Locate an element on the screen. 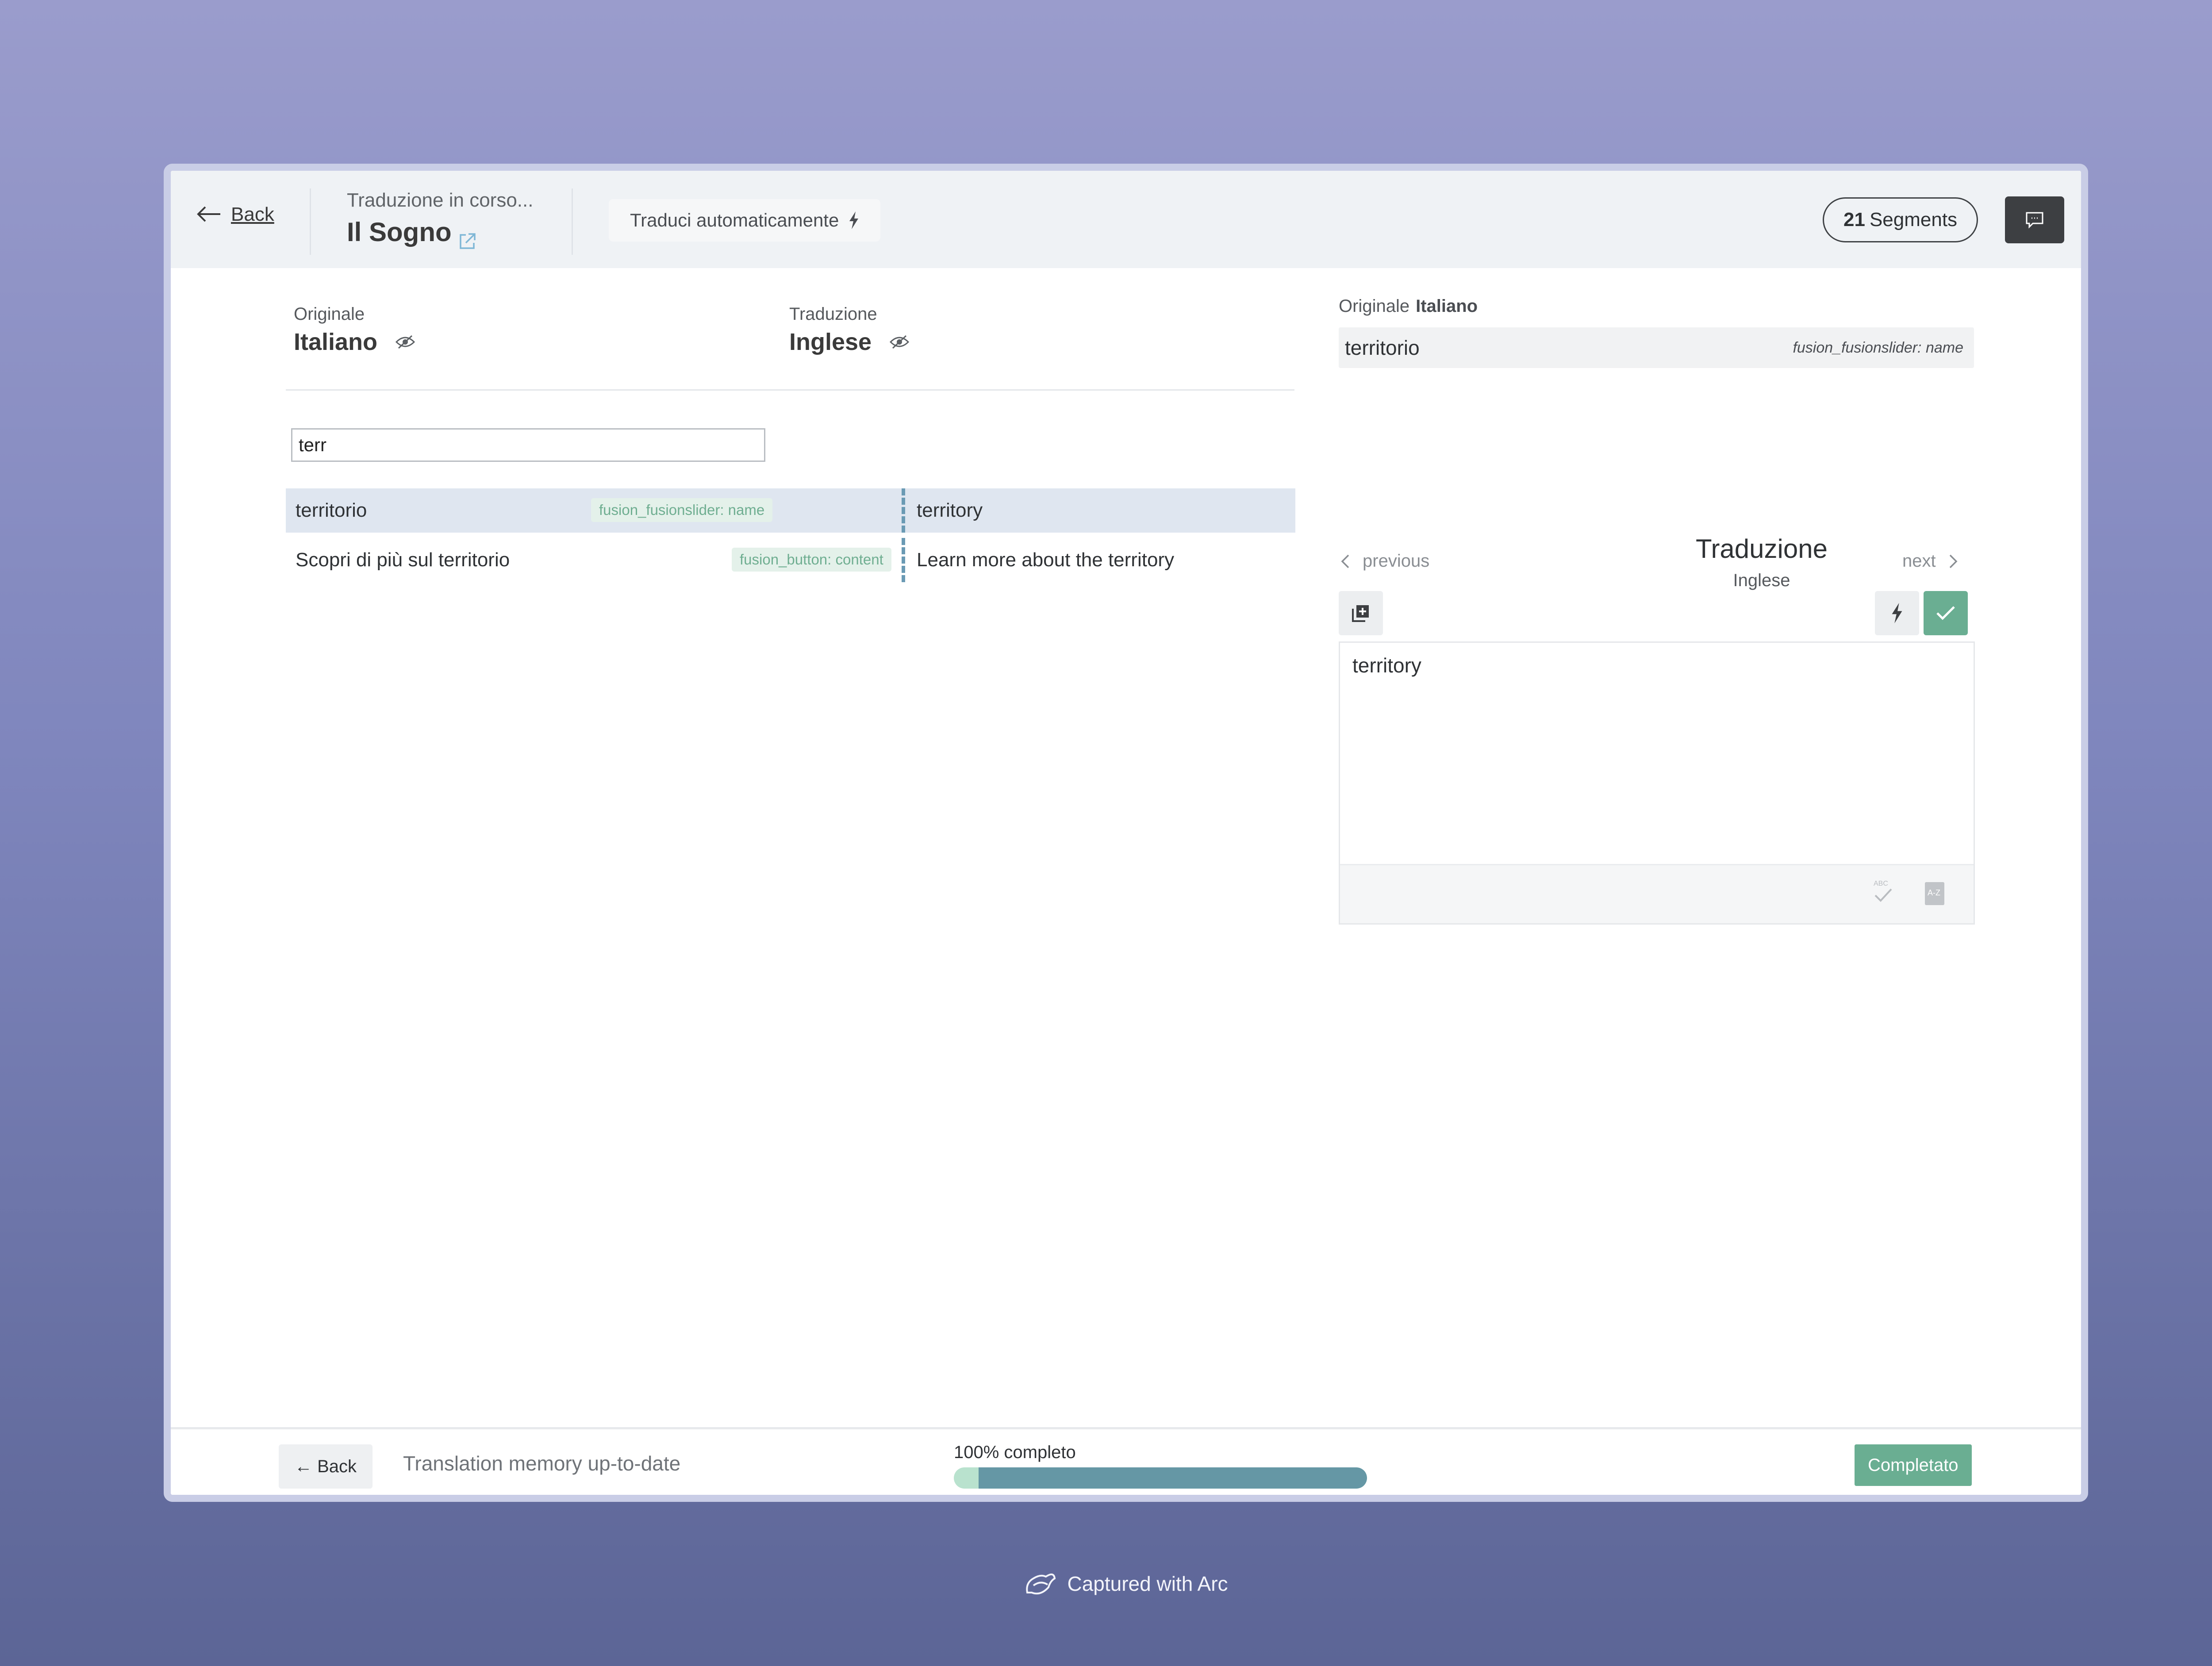  previous-segment-button: previous is located at coordinates (1385, 561).